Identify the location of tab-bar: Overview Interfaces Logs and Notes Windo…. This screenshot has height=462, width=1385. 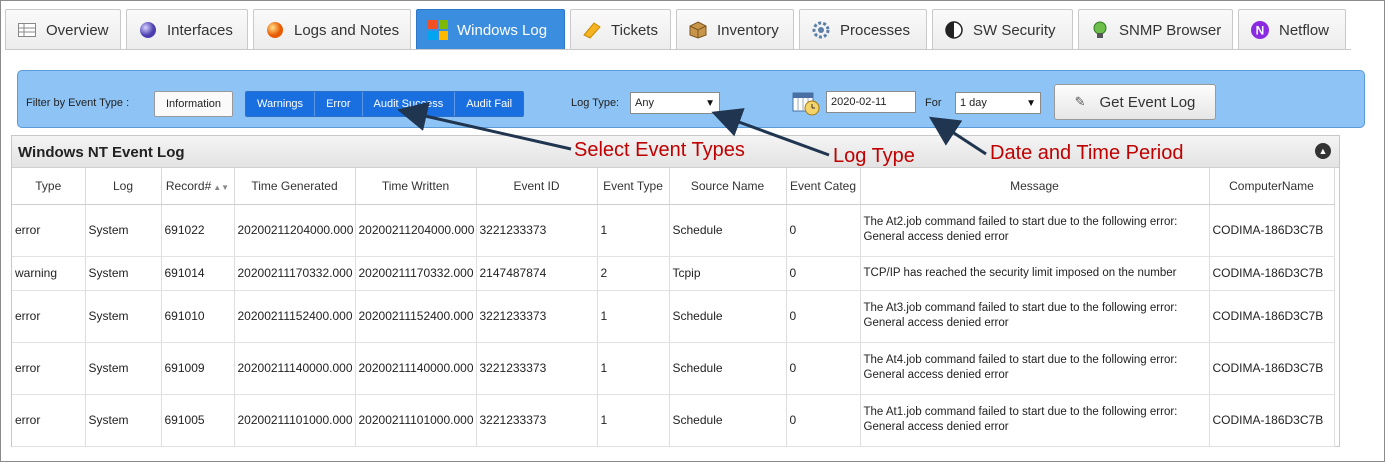
(675, 29).